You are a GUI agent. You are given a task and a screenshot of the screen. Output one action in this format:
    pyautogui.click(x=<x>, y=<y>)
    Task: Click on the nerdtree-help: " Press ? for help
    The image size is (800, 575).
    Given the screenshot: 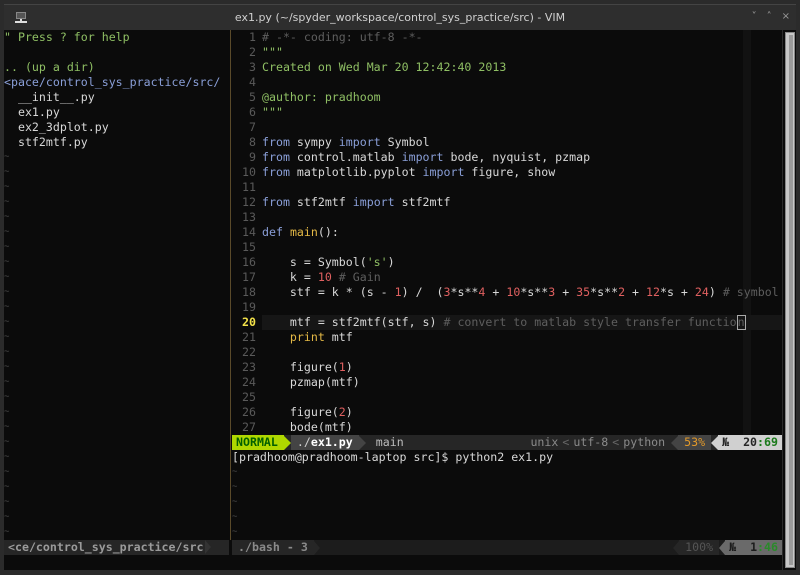 What is the action you would take?
    pyautogui.click(x=67, y=37)
    